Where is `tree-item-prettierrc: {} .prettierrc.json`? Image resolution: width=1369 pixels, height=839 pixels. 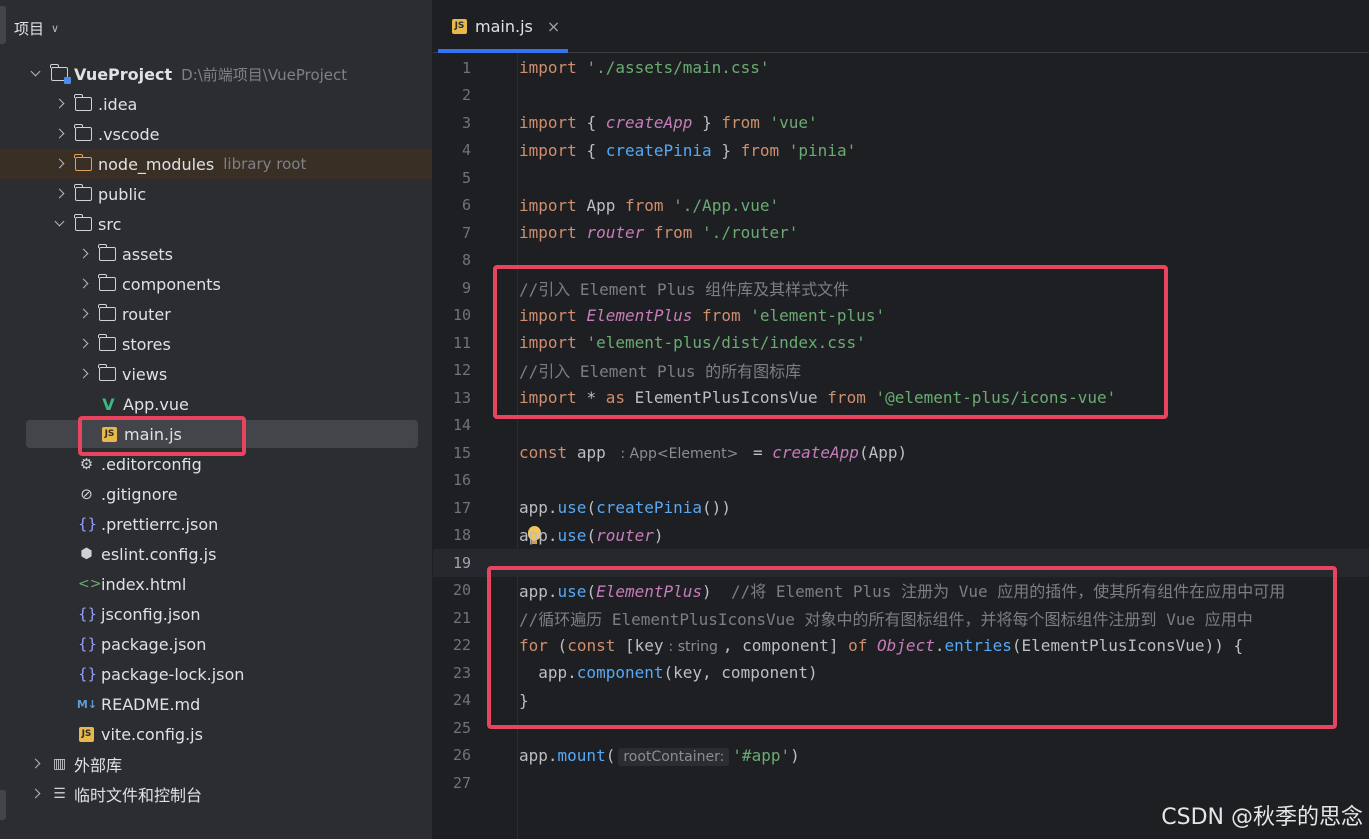
tree-item-prettierrc: {} .prettierrc.json is located at coordinates (216, 524).